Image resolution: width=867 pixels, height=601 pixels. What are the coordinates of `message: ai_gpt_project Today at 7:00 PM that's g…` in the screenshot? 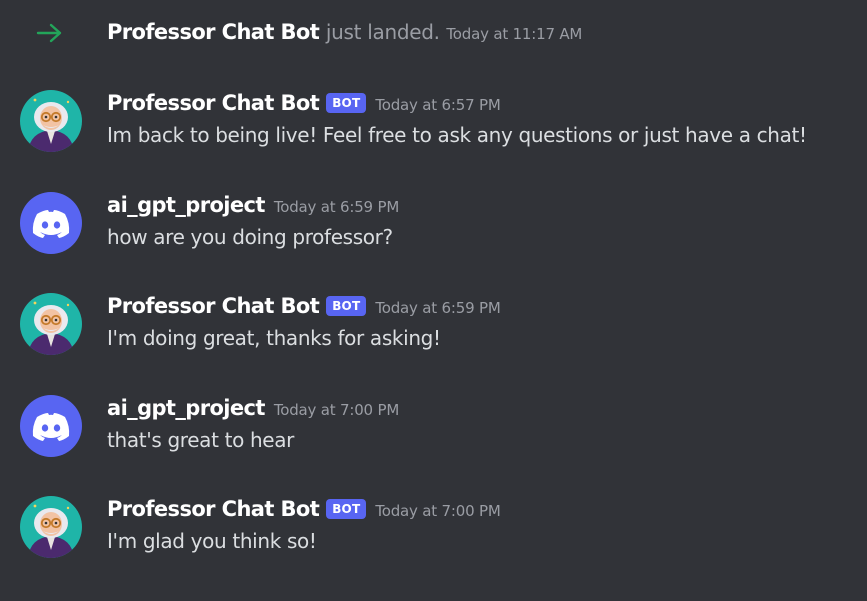 It's located at (433, 438).